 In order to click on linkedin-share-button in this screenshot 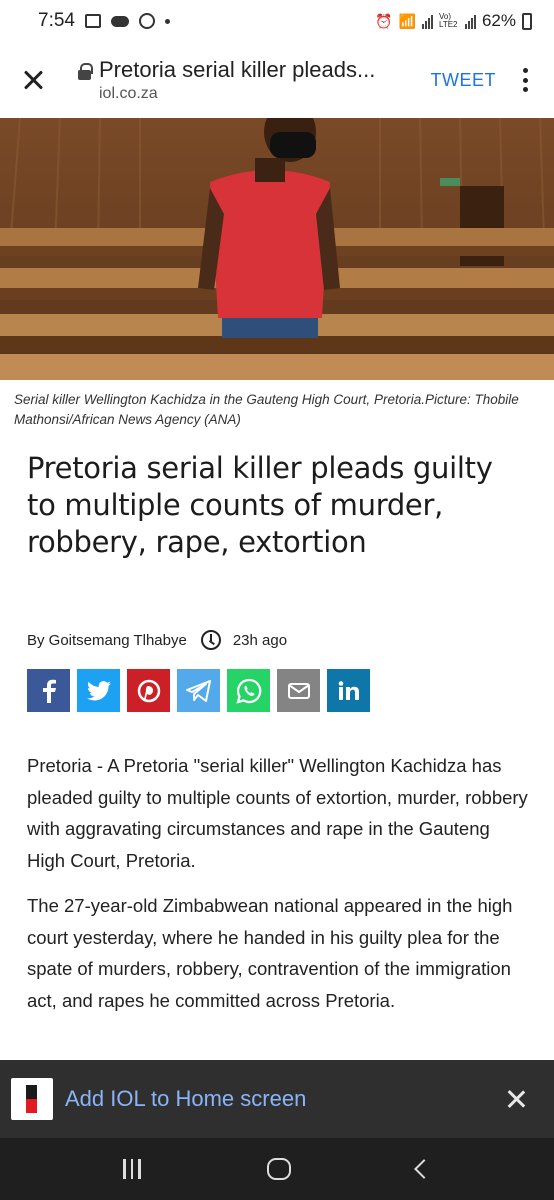, I will do `click(348, 690)`.